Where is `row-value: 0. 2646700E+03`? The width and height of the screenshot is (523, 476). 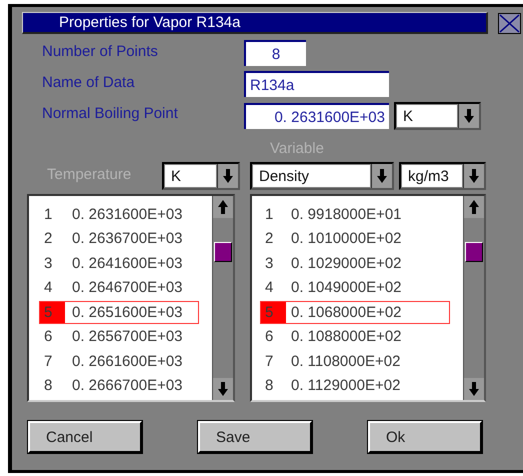 row-value: 0. 2646700E+03 is located at coordinates (127, 287).